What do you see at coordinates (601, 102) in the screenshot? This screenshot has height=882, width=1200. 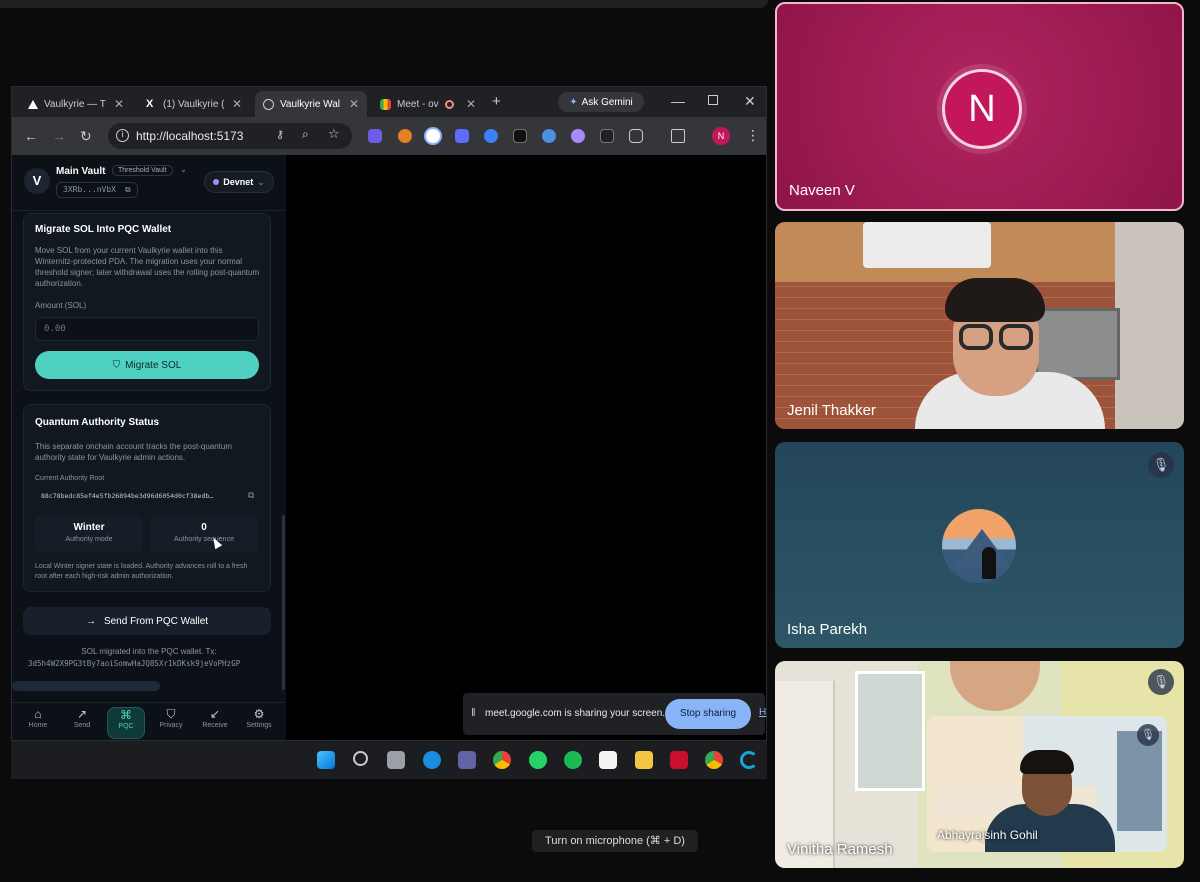 I see `ask-gemini-button: ✦ Ask Gemini` at bounding box center [601, 102].